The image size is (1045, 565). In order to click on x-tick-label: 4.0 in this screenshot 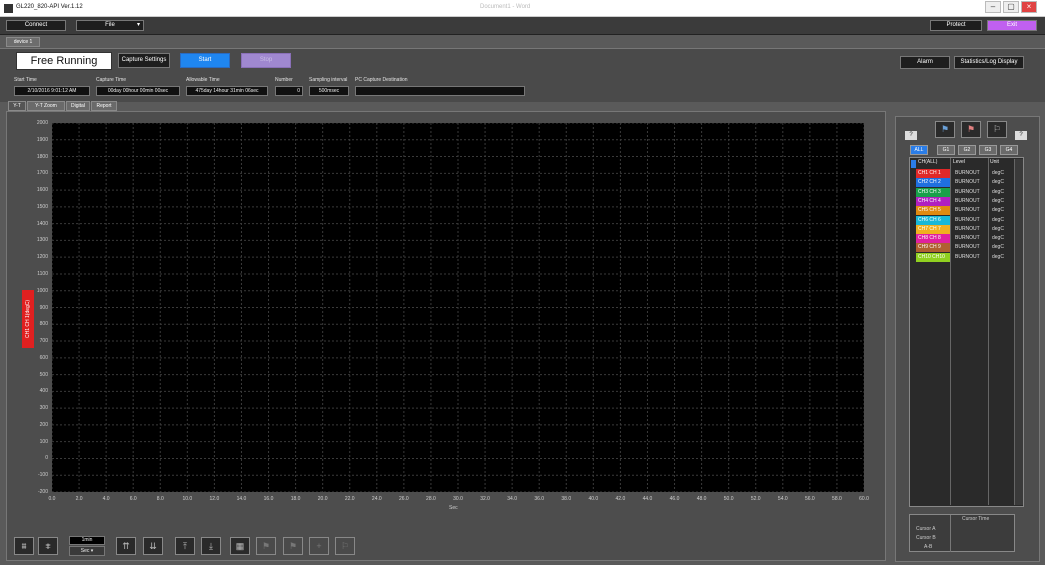, I will do `click(106, 499)`.